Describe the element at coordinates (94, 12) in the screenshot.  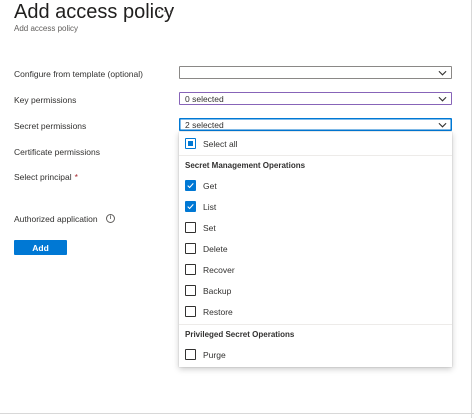
I see `page-title: Add access policy` at that location.